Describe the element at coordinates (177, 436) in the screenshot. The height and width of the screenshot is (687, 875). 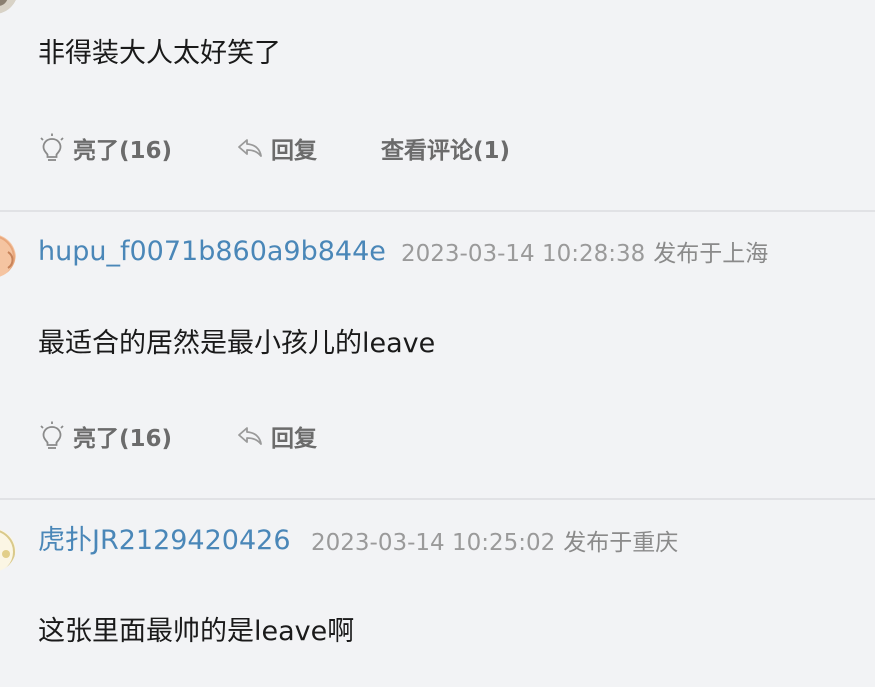
I see `comment-actions: 亮了(16) 回复` at that location.